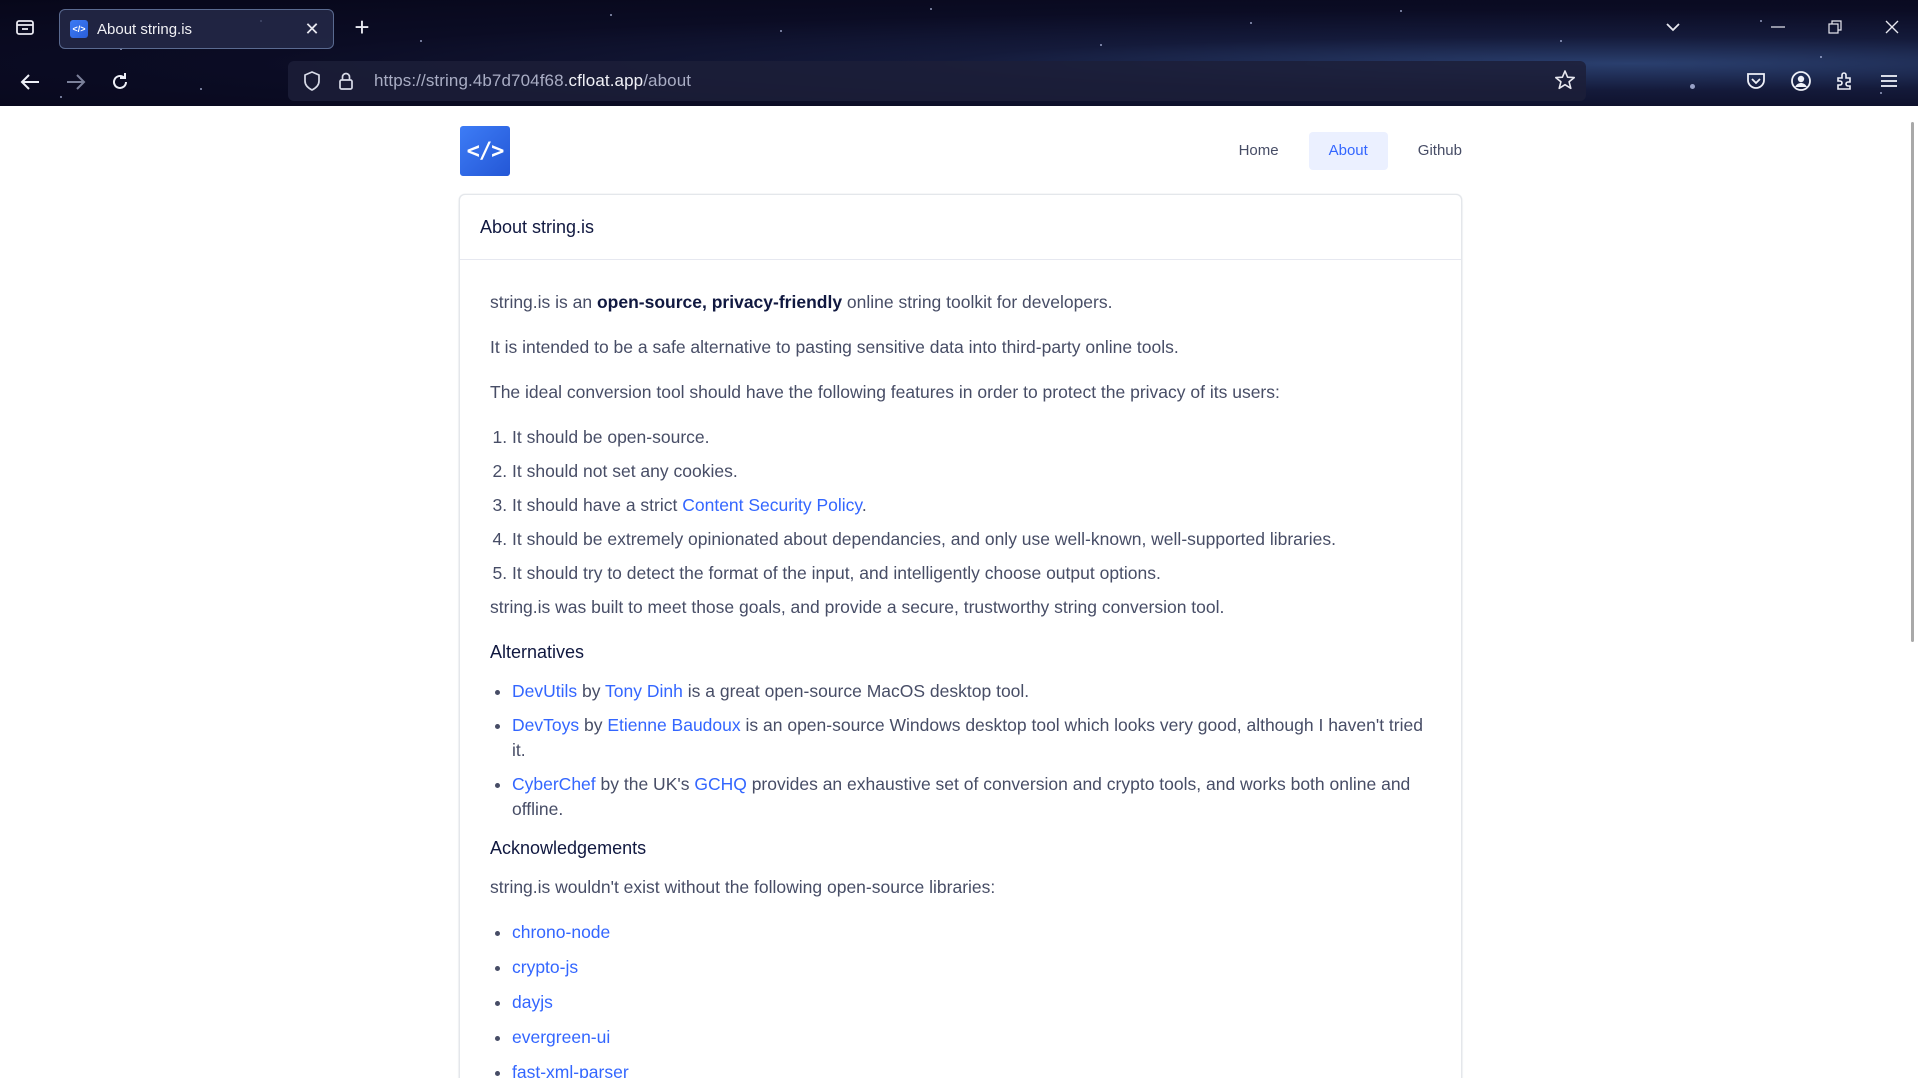 This screenshot has width=1918, height=1078. I want to click on minimize-button, so click(1778, 27).